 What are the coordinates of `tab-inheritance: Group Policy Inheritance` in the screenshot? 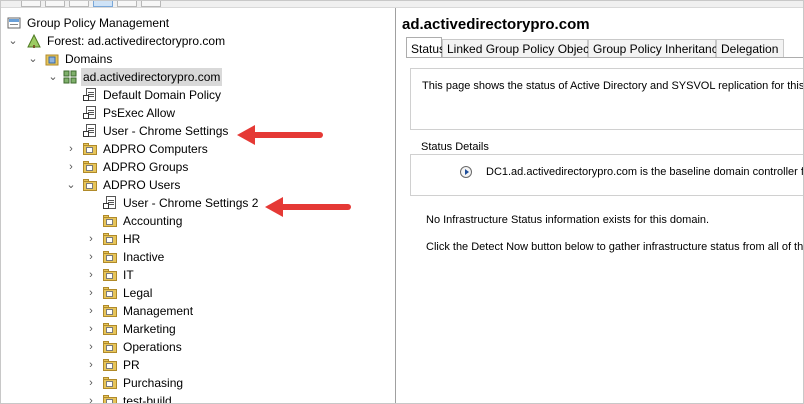 It's located at (656, 48).